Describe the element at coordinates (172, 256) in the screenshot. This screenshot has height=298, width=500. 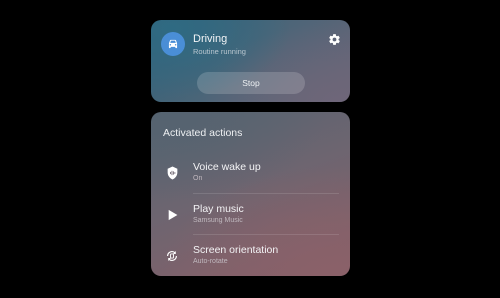
I see `rotate-icon` at that location.